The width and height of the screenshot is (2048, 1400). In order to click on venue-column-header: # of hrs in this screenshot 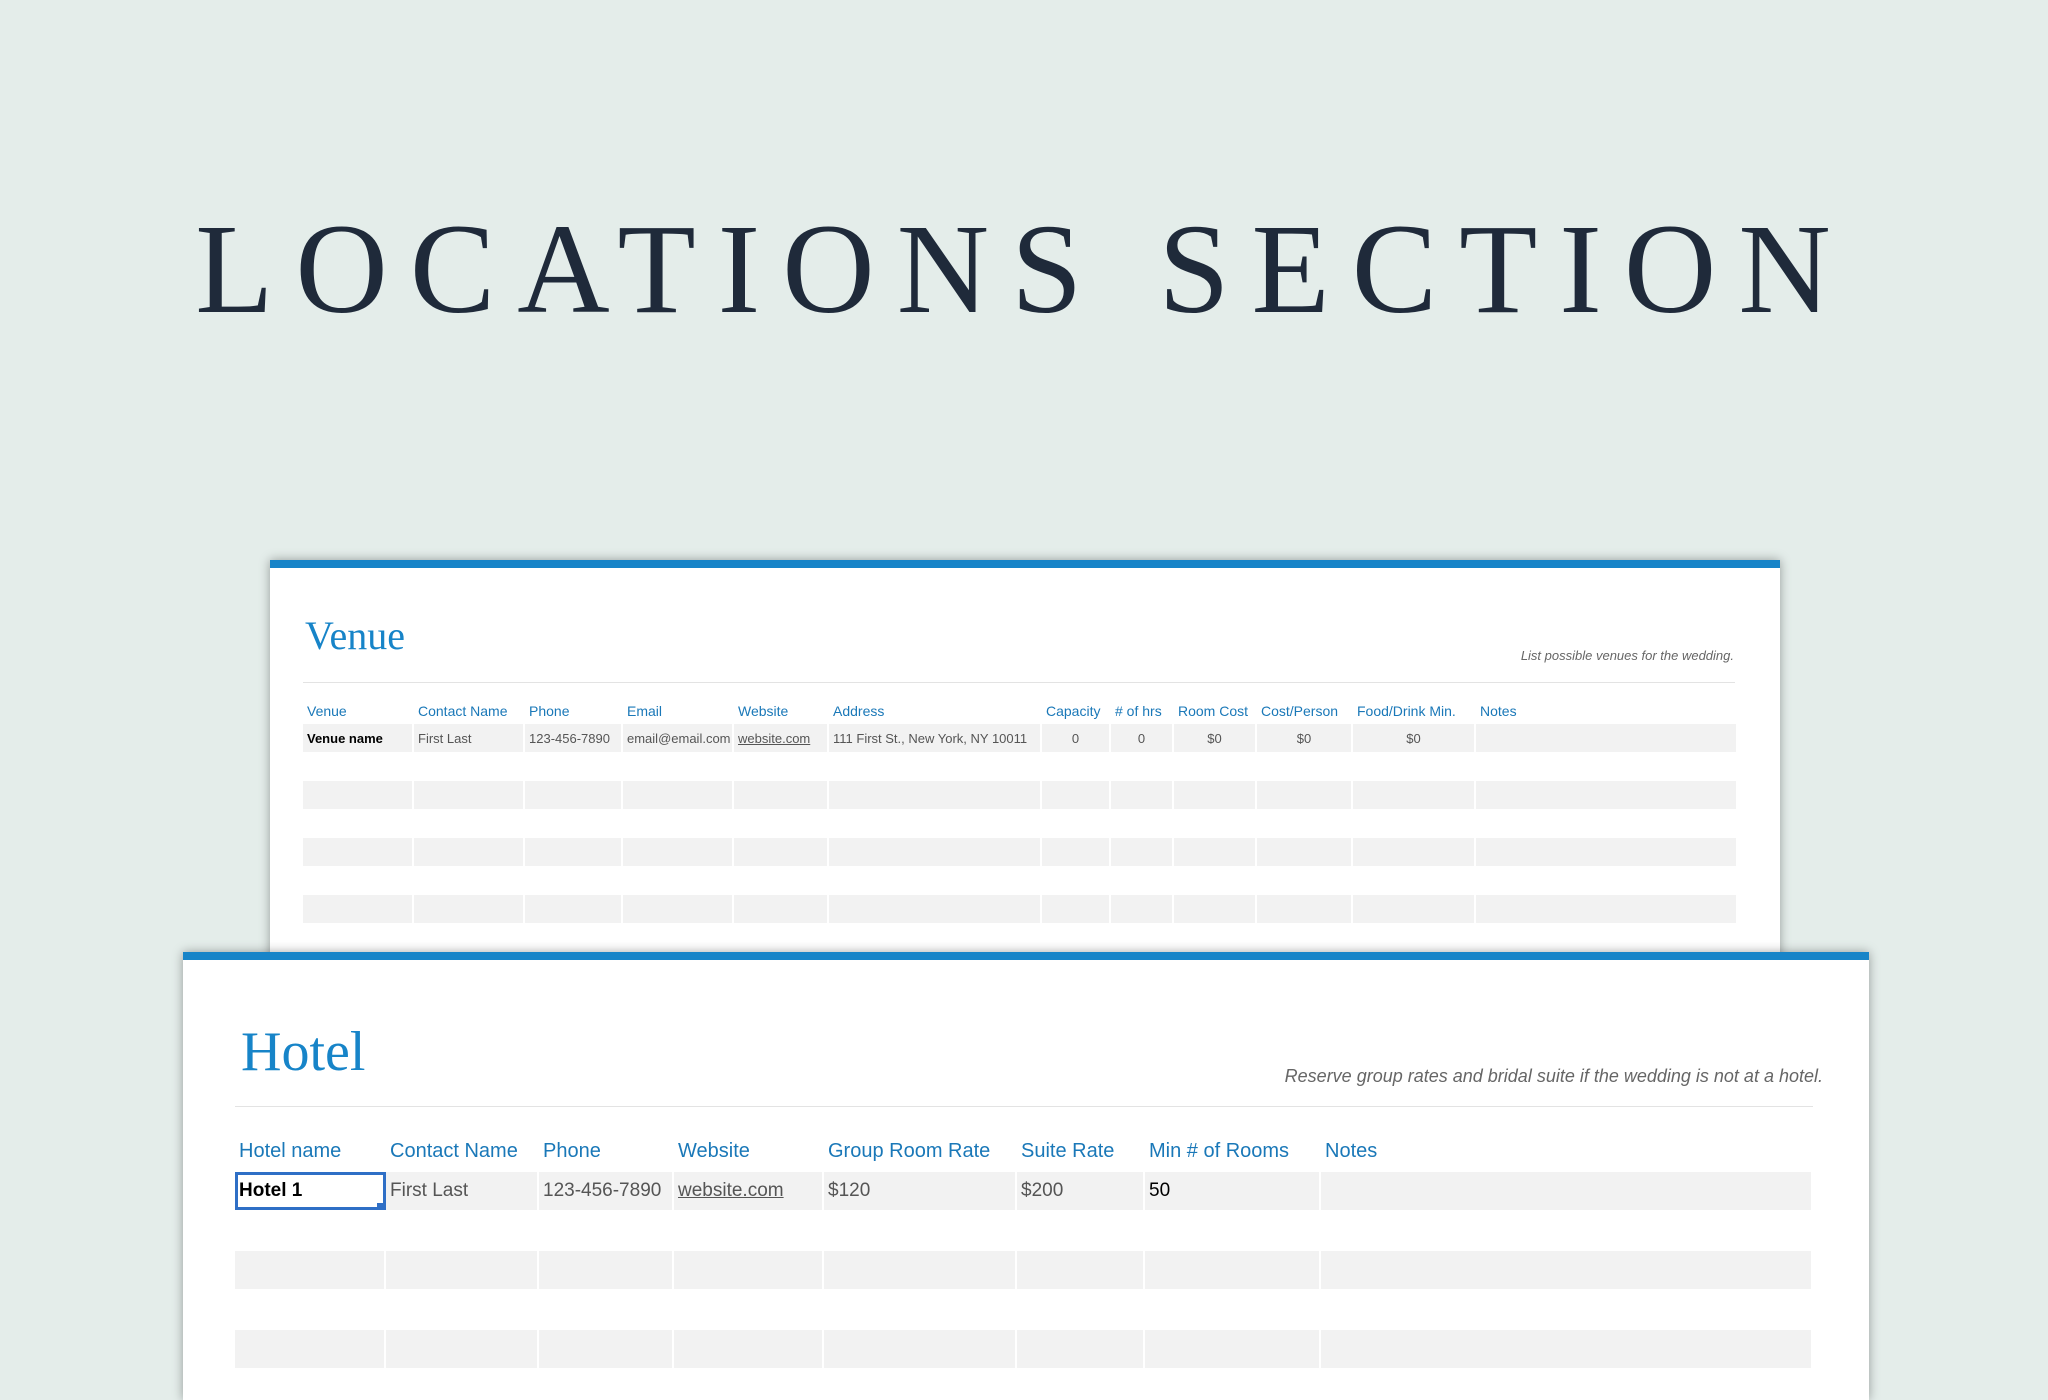, I will do `click(1142, 711)`.